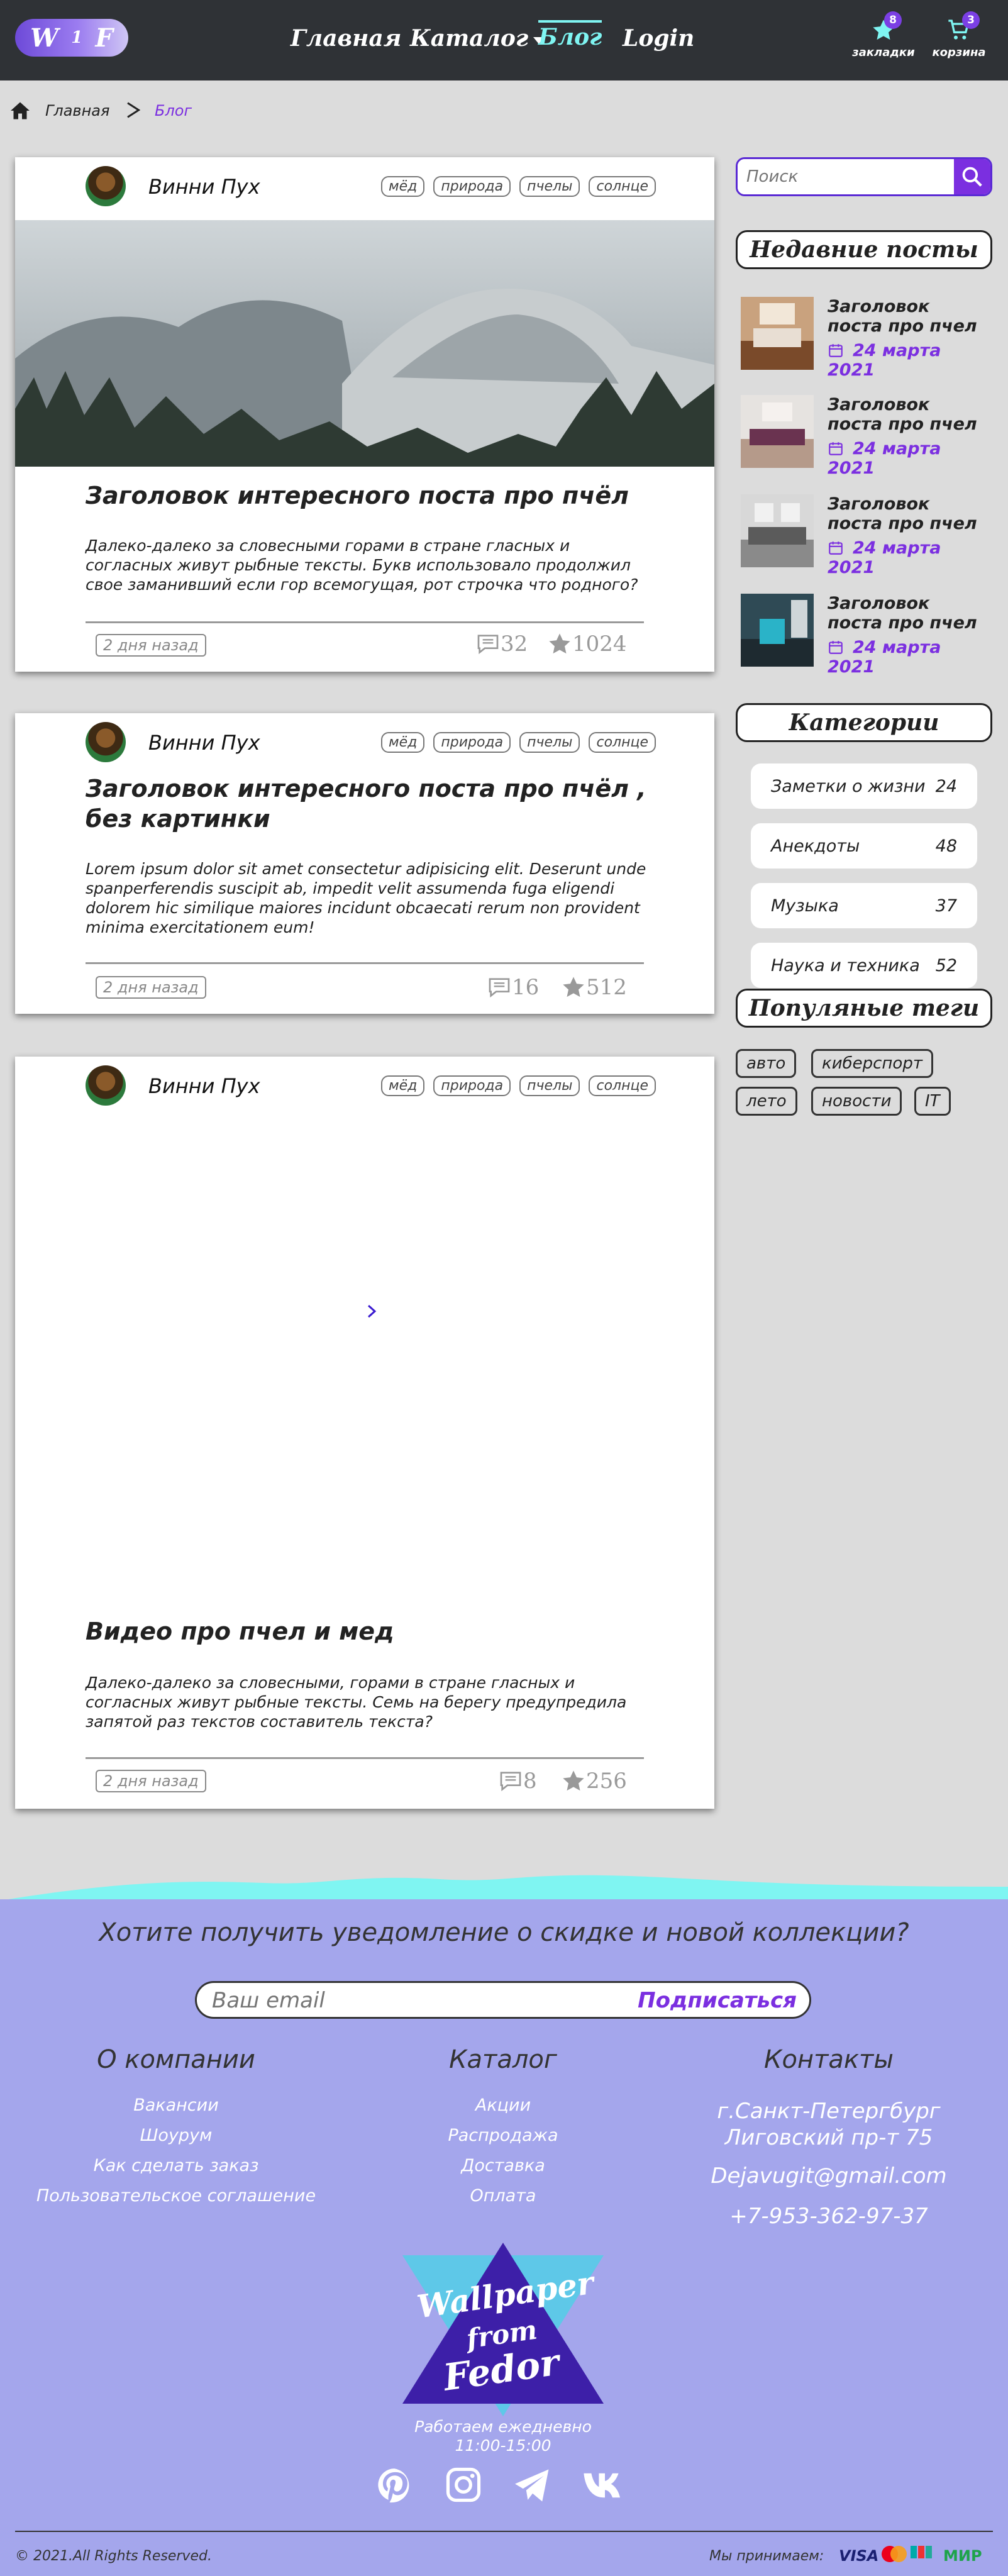 This screenshot has height=2576, width=1008. Describe the element at coordinates (766, 2556) in the screenshot. I see `payment-label: Мы принимаем:` at that location.